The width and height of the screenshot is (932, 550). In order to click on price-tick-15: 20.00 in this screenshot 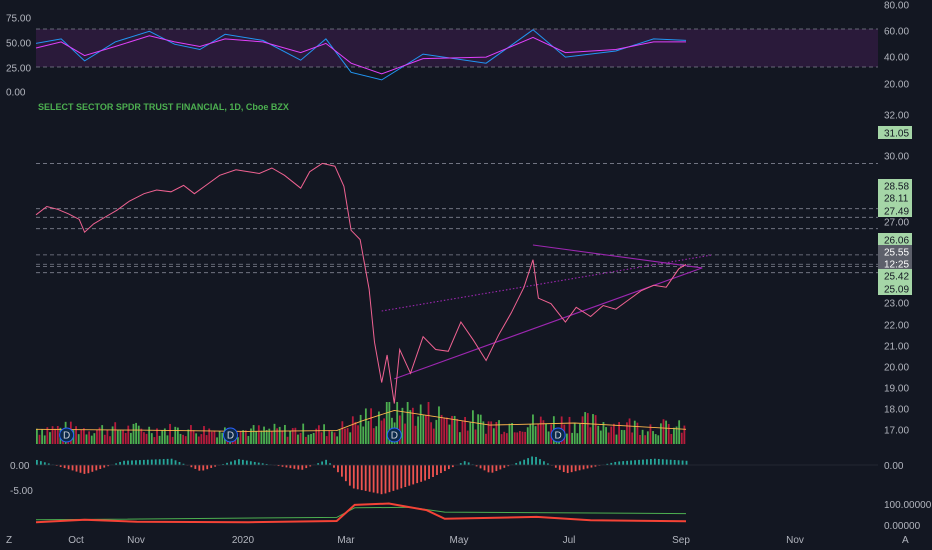, I will do `click(896, 368)`.